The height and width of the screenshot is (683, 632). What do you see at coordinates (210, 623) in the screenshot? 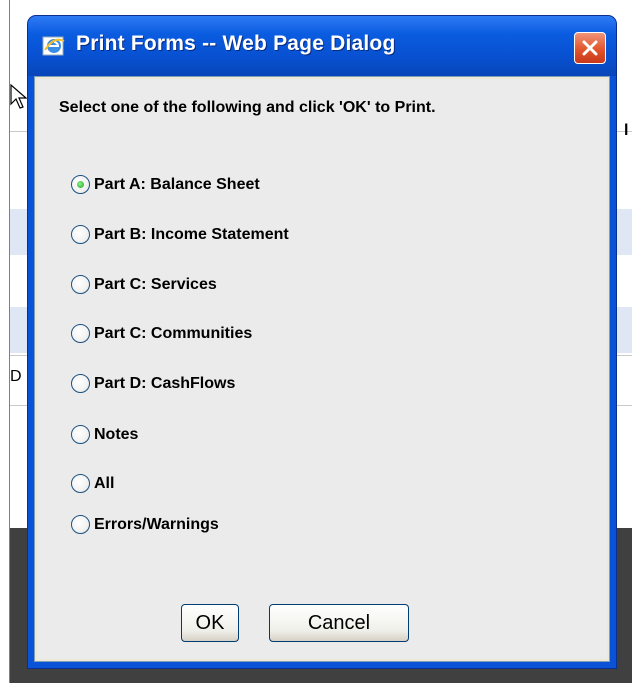
I see `ok-button: OK` at bounding box center [210, 623].